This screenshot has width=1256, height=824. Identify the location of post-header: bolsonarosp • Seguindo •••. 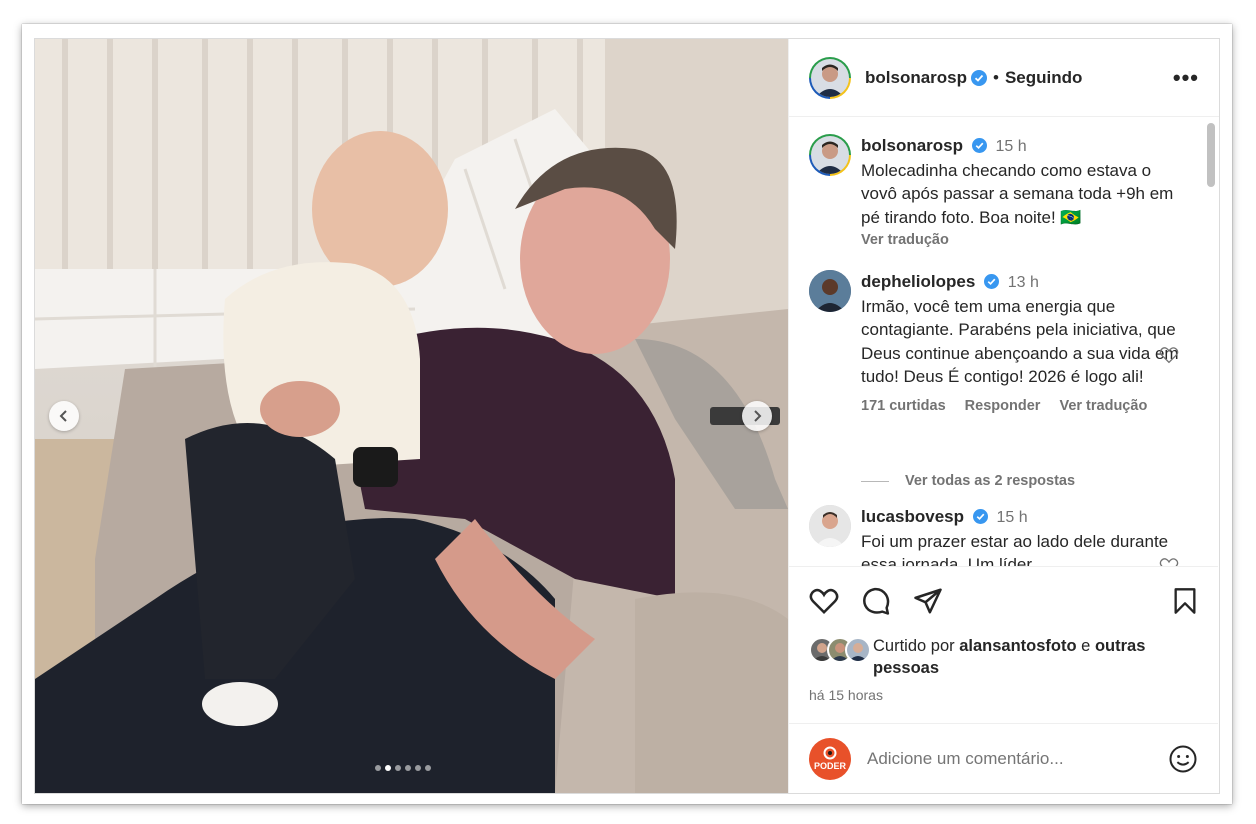
(1004, 78).